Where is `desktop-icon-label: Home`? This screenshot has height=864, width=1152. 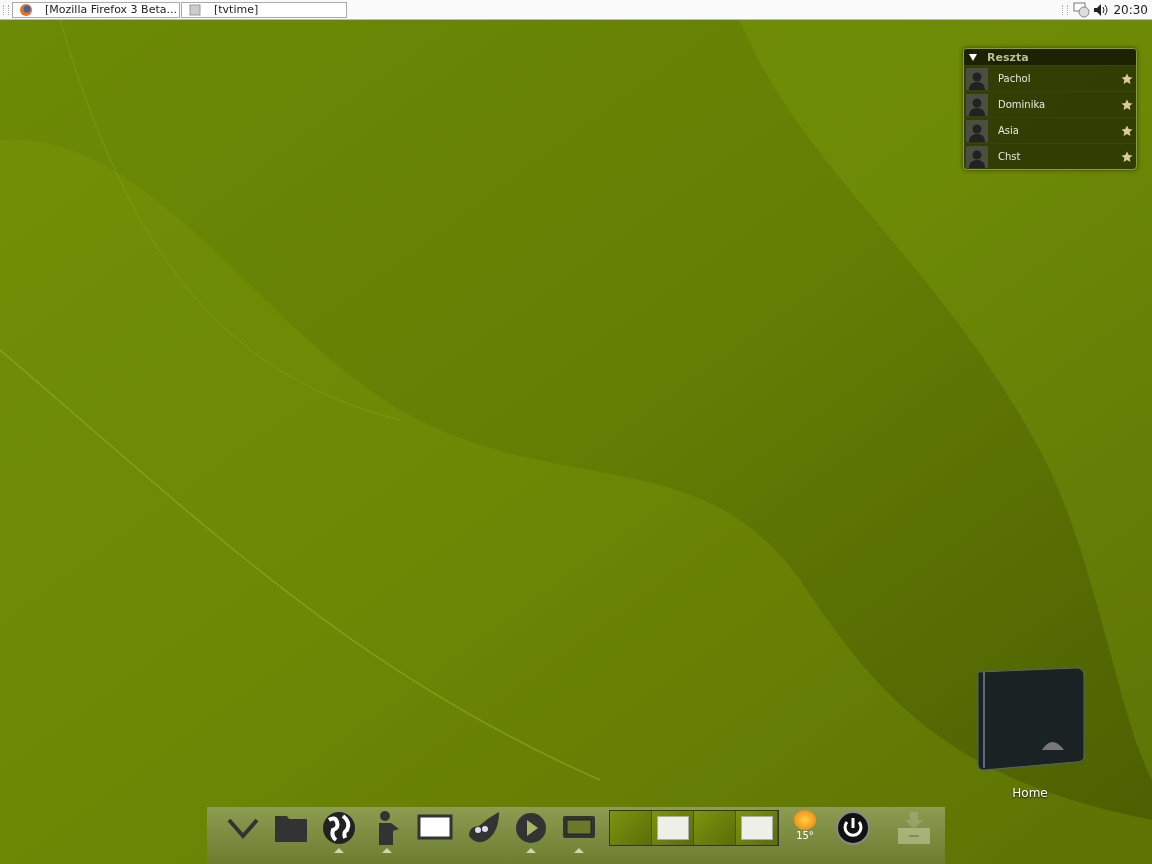 desktop-icon-label: Home is located at coordinates (1030, 793).